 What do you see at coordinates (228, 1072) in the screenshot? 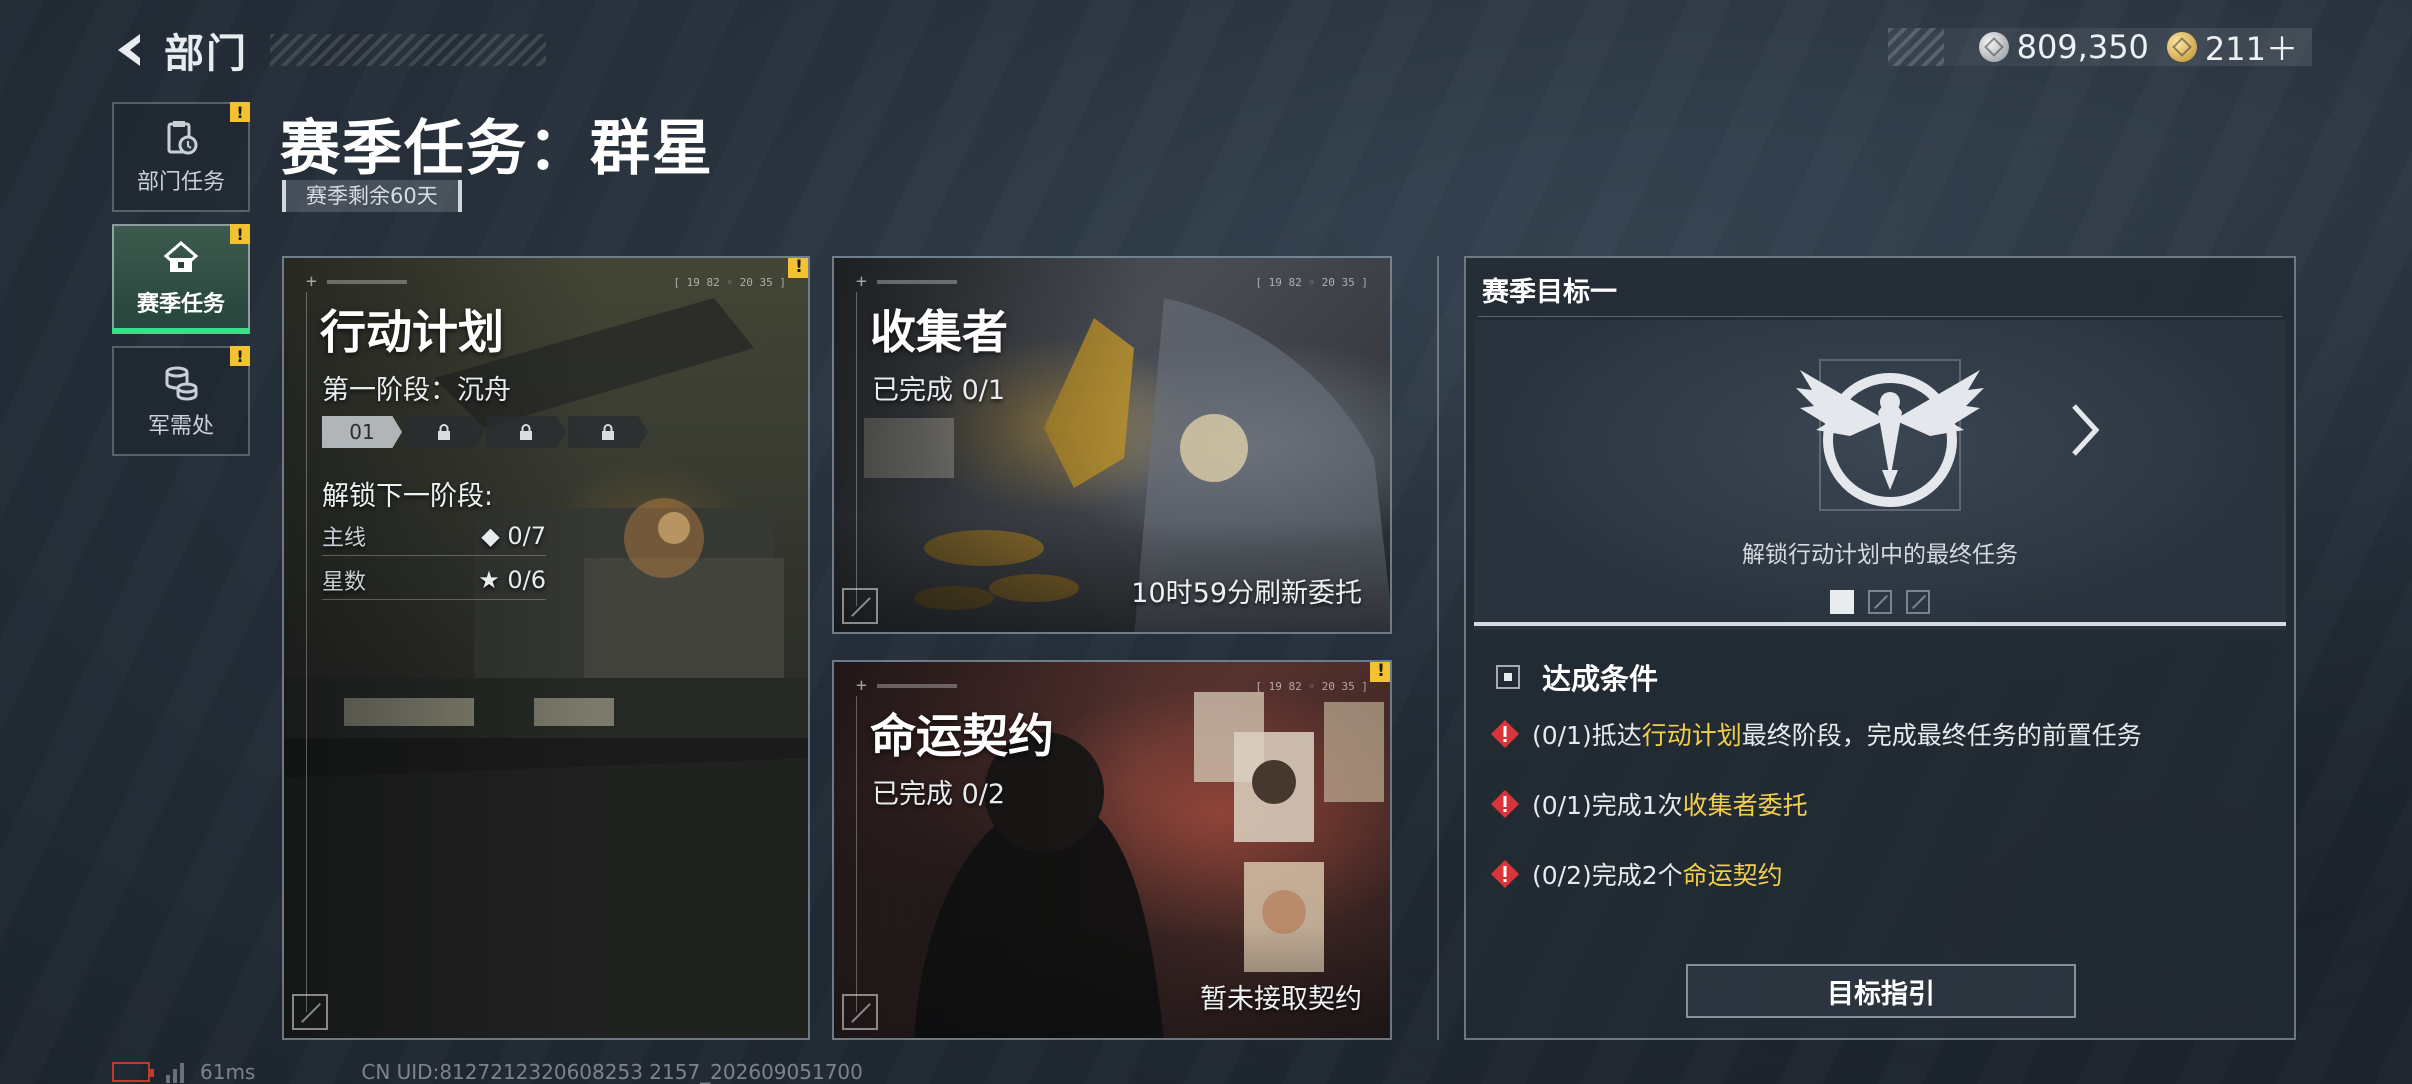
I see `ping-value: 61ms` at bounding box center [228, 1072].